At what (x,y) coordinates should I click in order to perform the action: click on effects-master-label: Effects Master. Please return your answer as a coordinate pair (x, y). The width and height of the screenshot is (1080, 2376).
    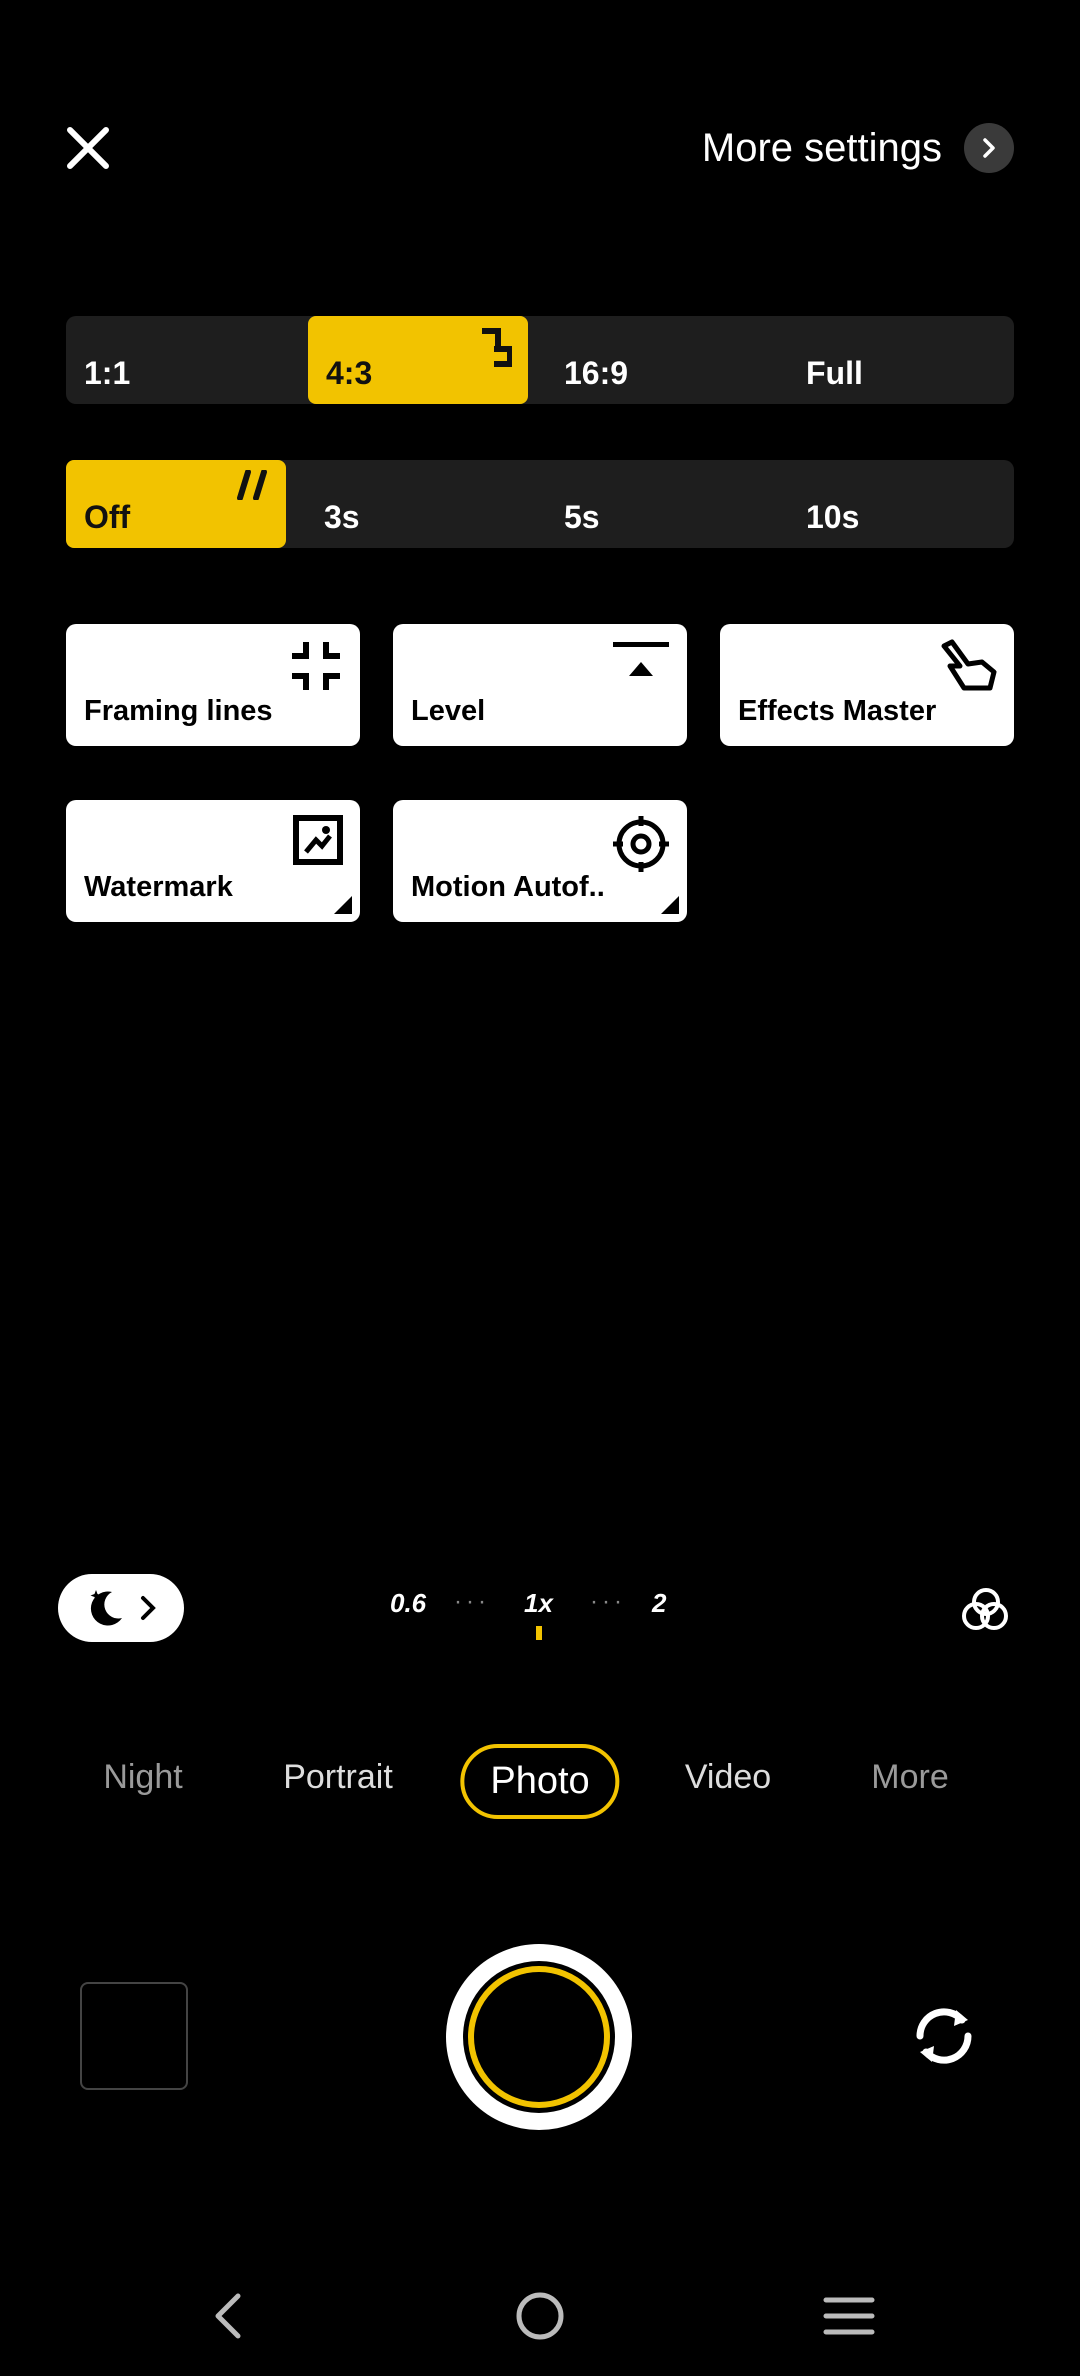
    Looking at the image, I should click on (837, 711).